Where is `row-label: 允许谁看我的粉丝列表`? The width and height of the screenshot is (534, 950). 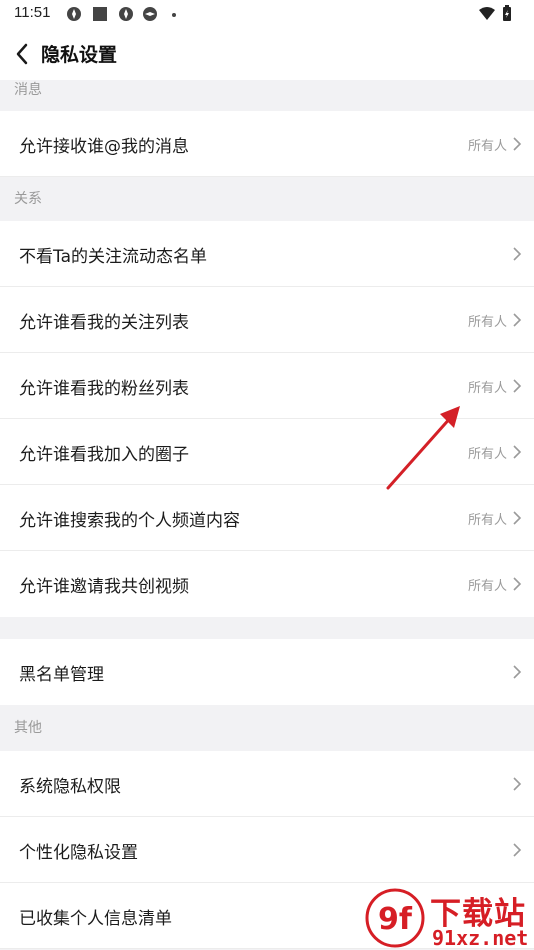
row-label: 允许谁看我的粉丝列表 is located at coordinates (104, 389).